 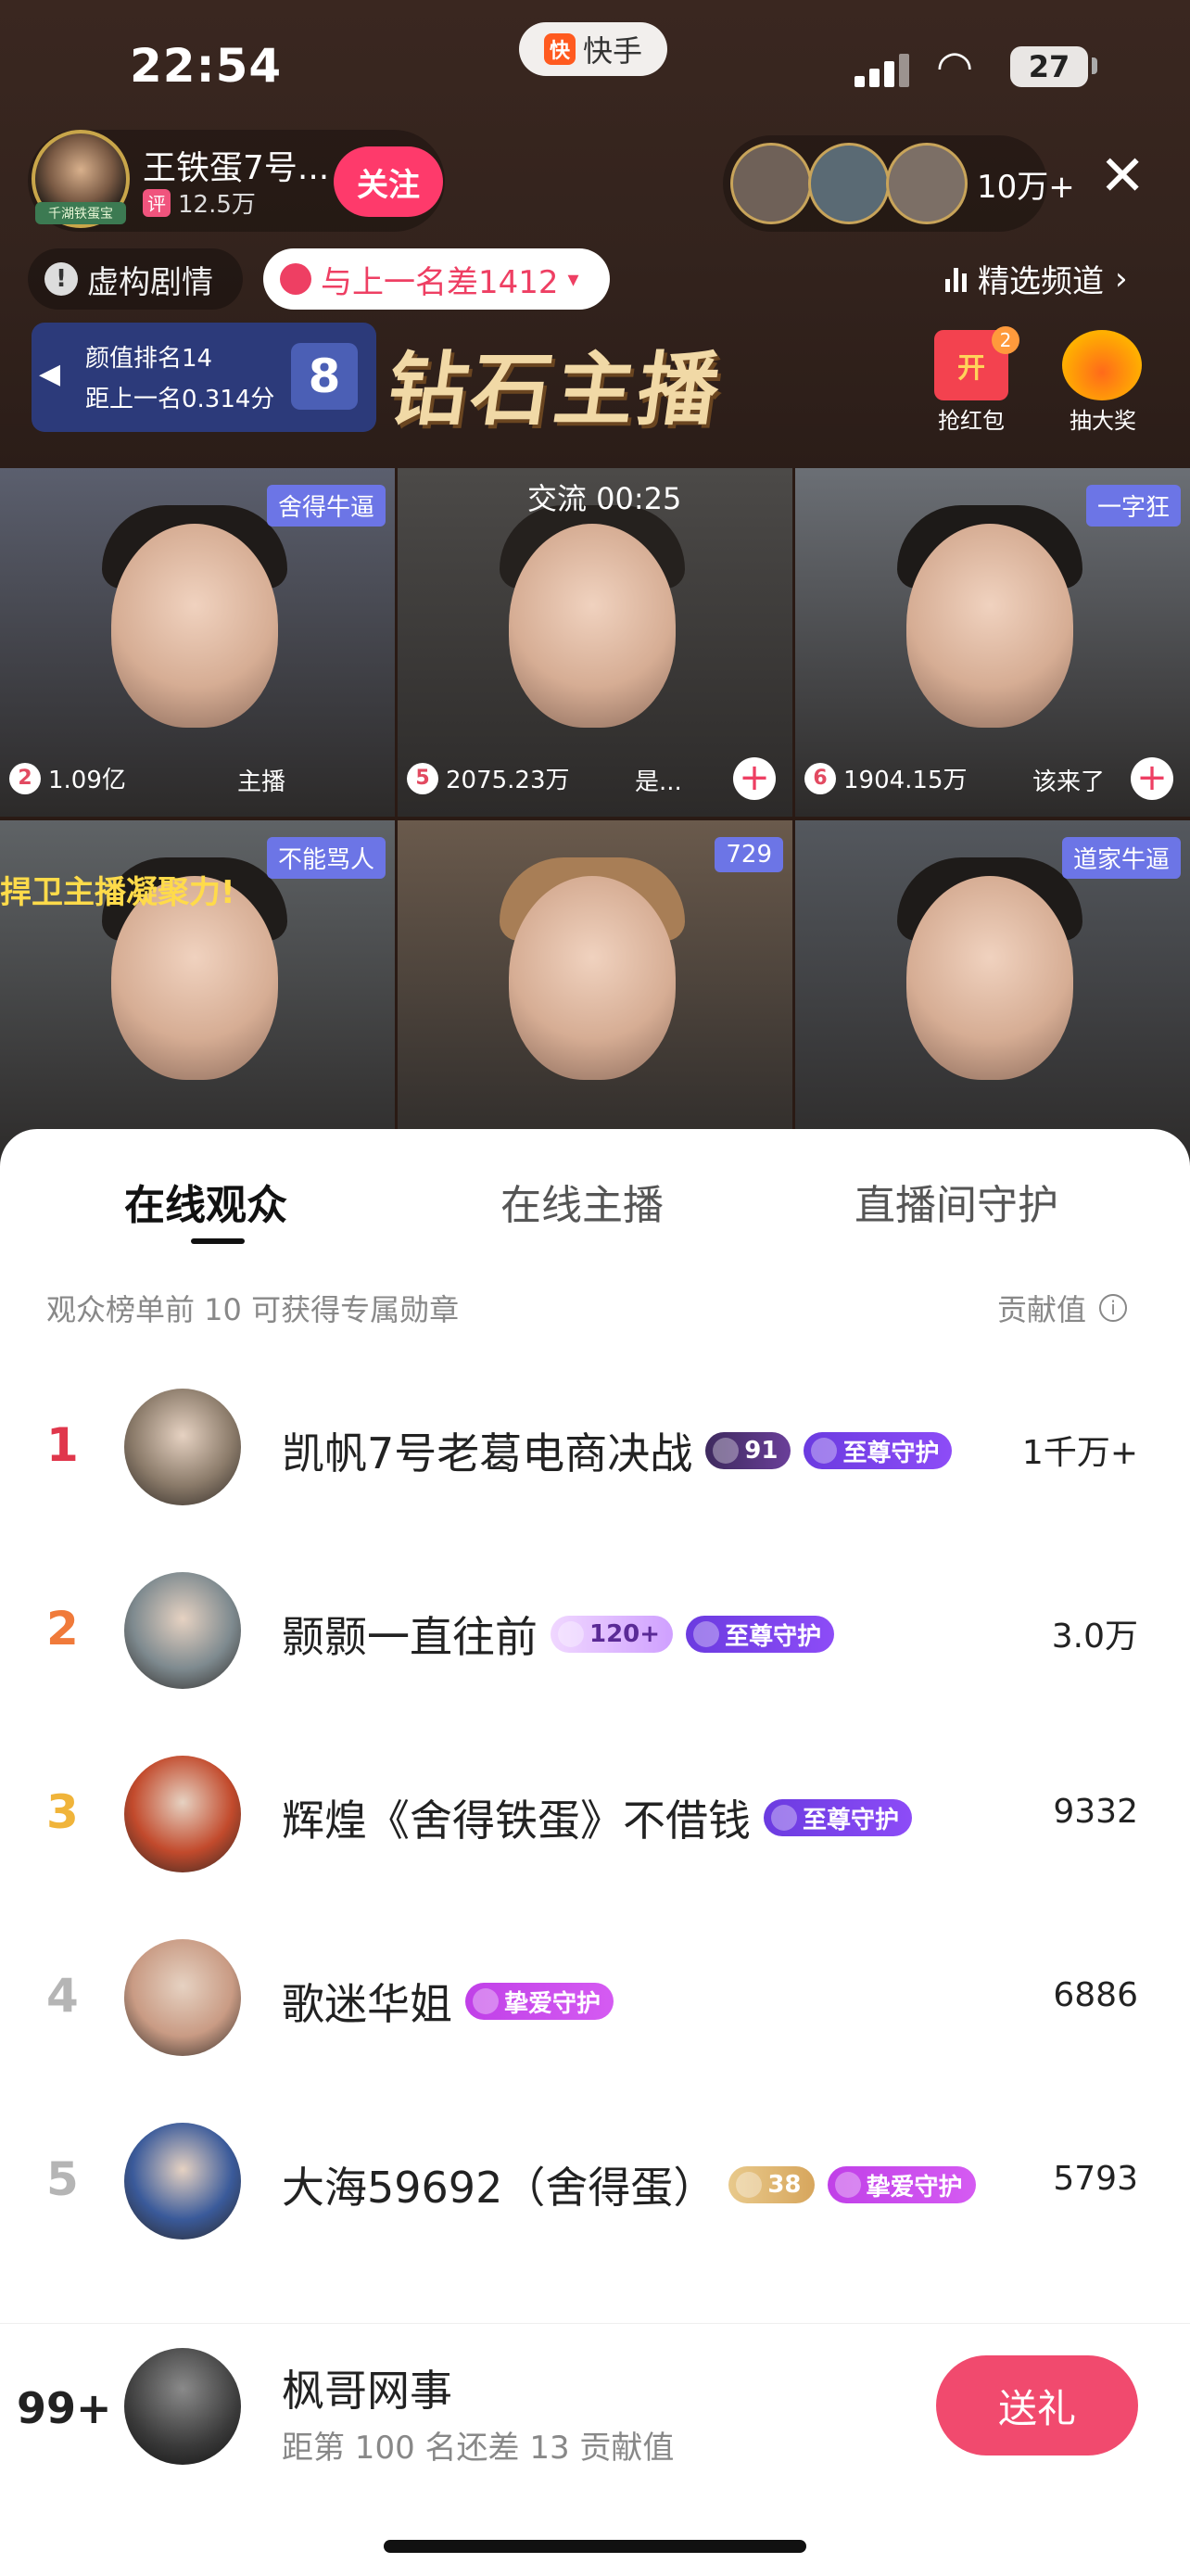 I want to click on stream-rank-badge: 5, so click(x=422, y=778).